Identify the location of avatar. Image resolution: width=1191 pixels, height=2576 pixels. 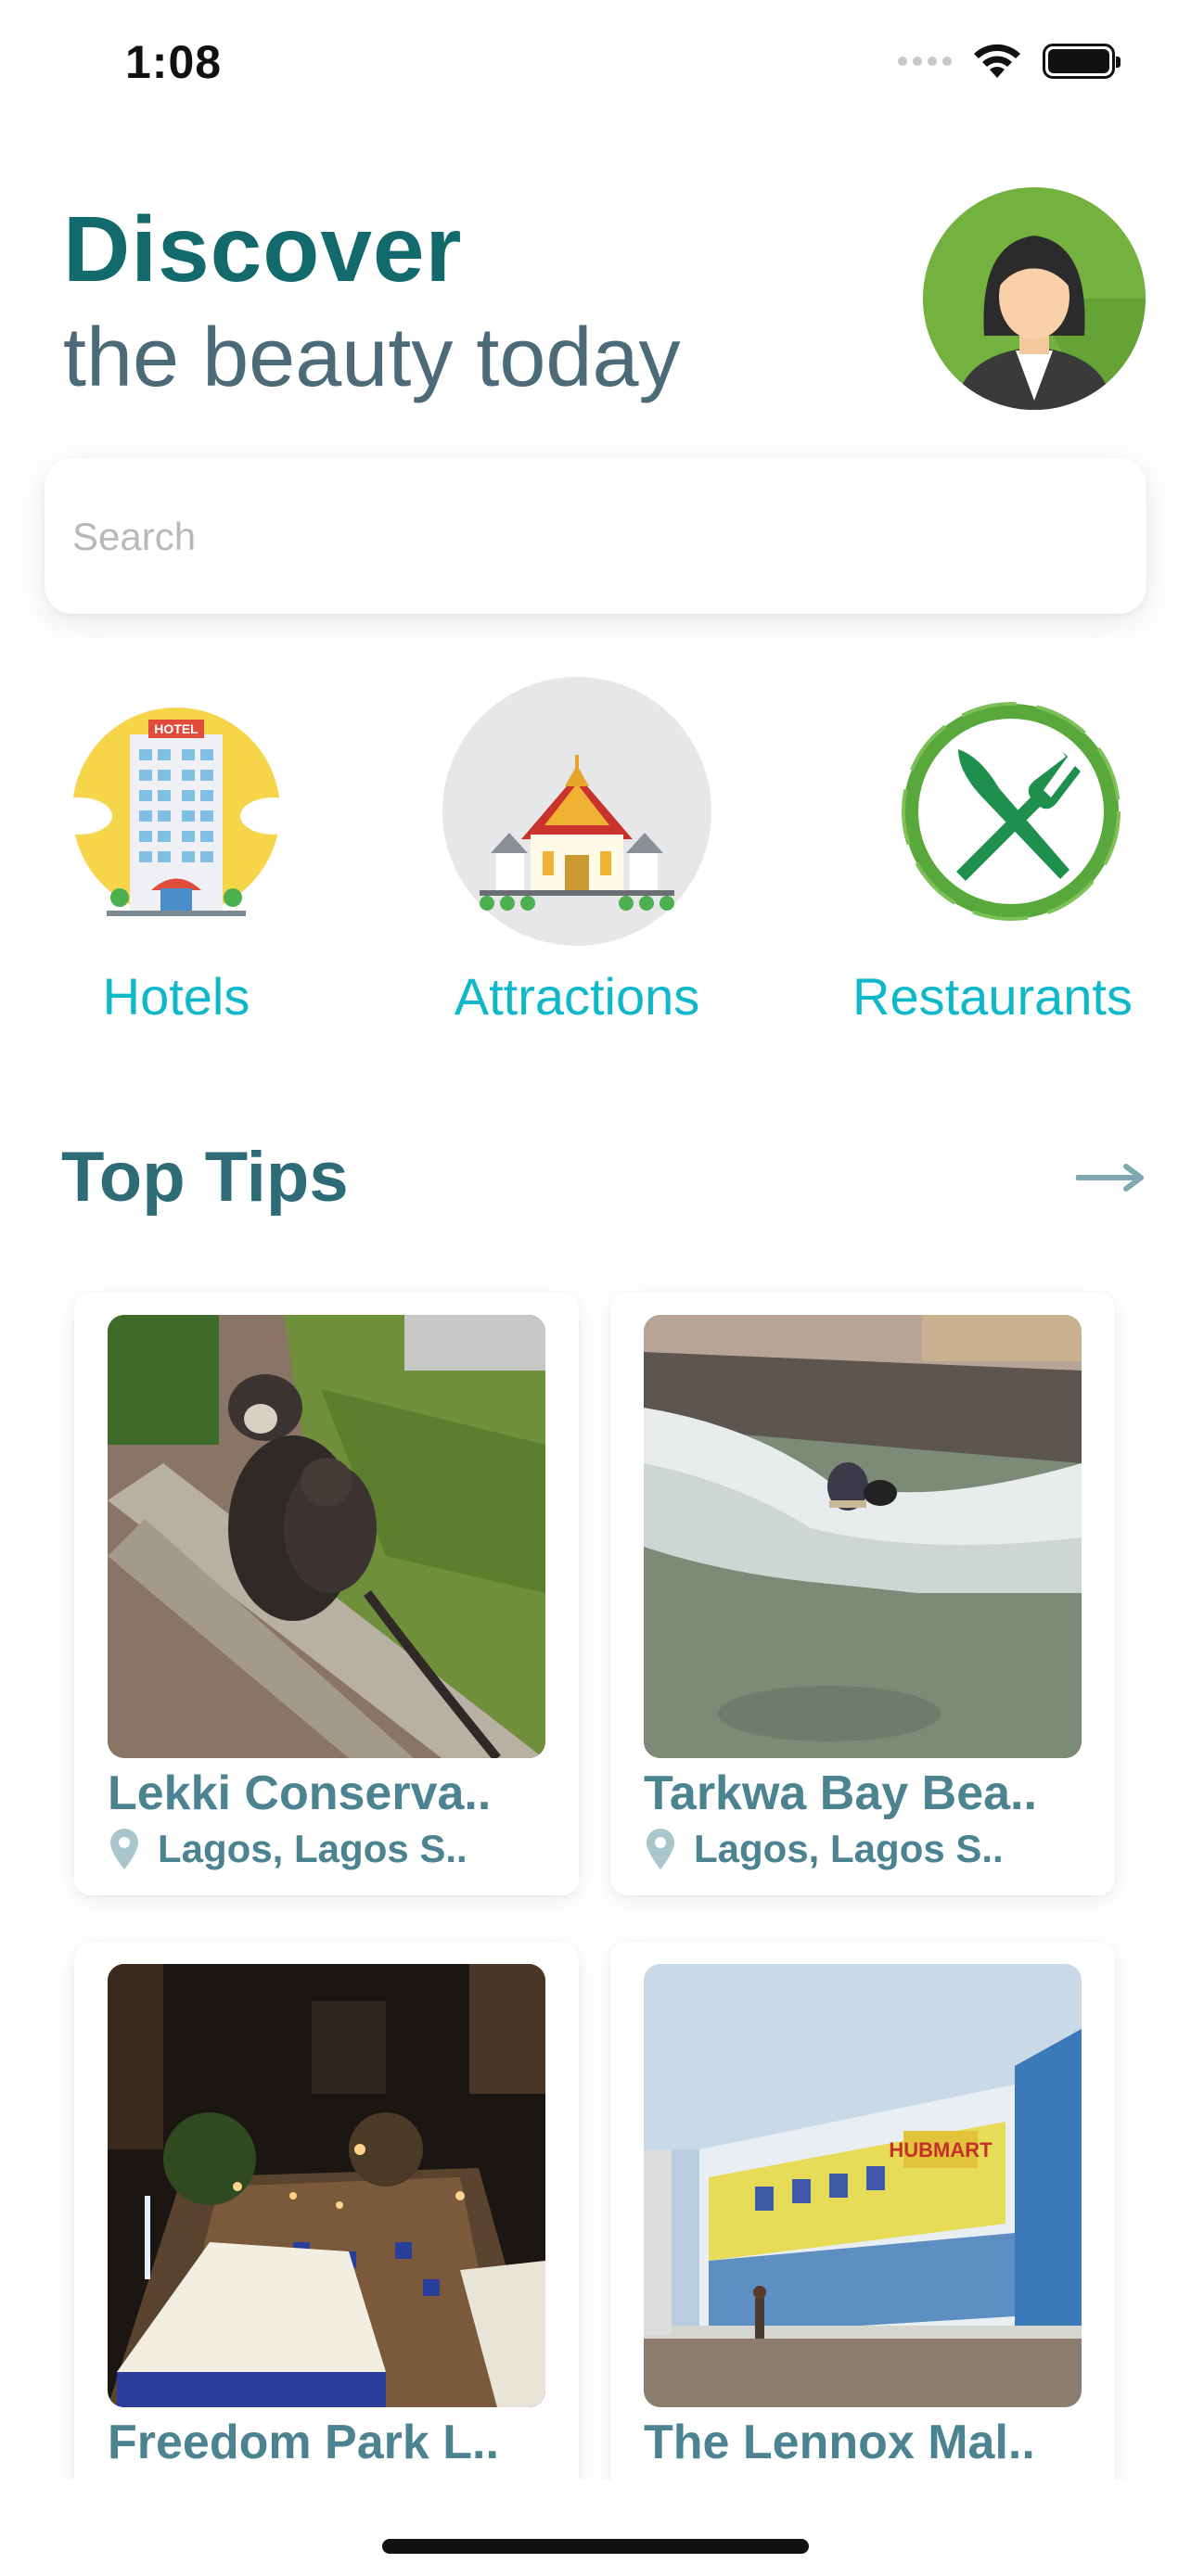
(1034, 298).